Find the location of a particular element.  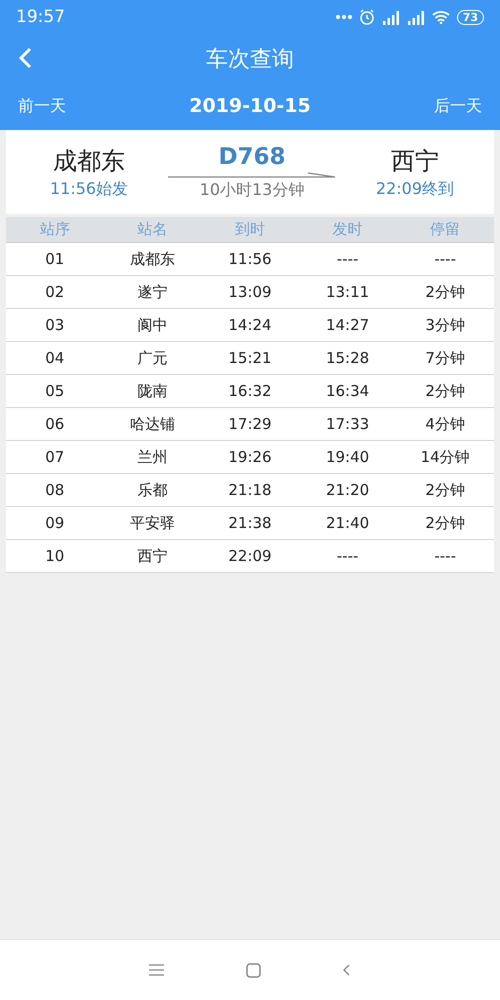

table-cell-text: 21:40 is located at coordinates (347, 523).